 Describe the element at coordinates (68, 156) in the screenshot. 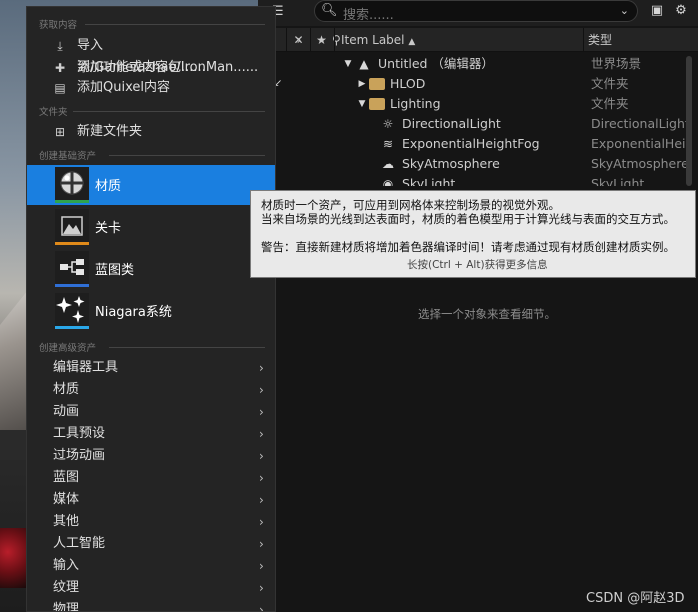

I see `section-basic-assets: 创建基础资产` at that location.